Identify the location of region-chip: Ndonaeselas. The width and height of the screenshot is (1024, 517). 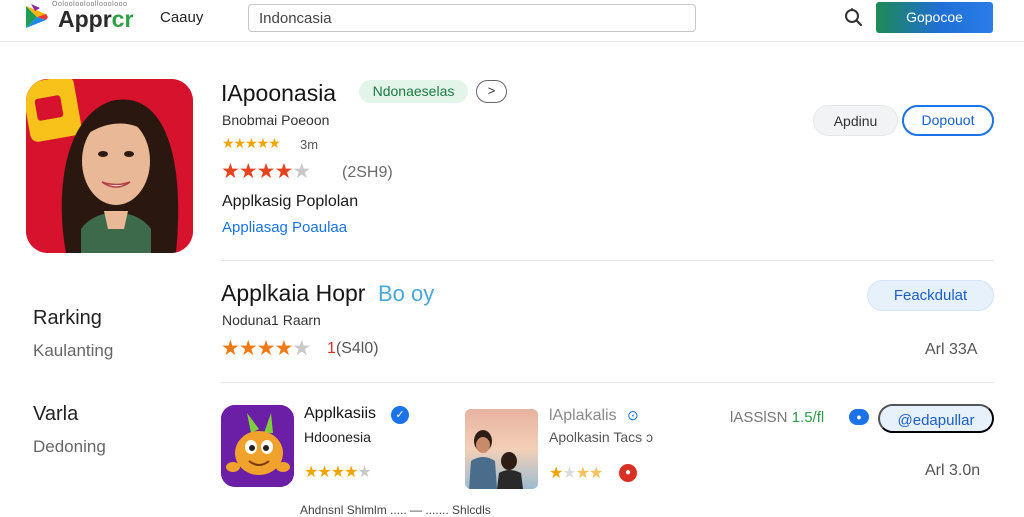
(413, 91).